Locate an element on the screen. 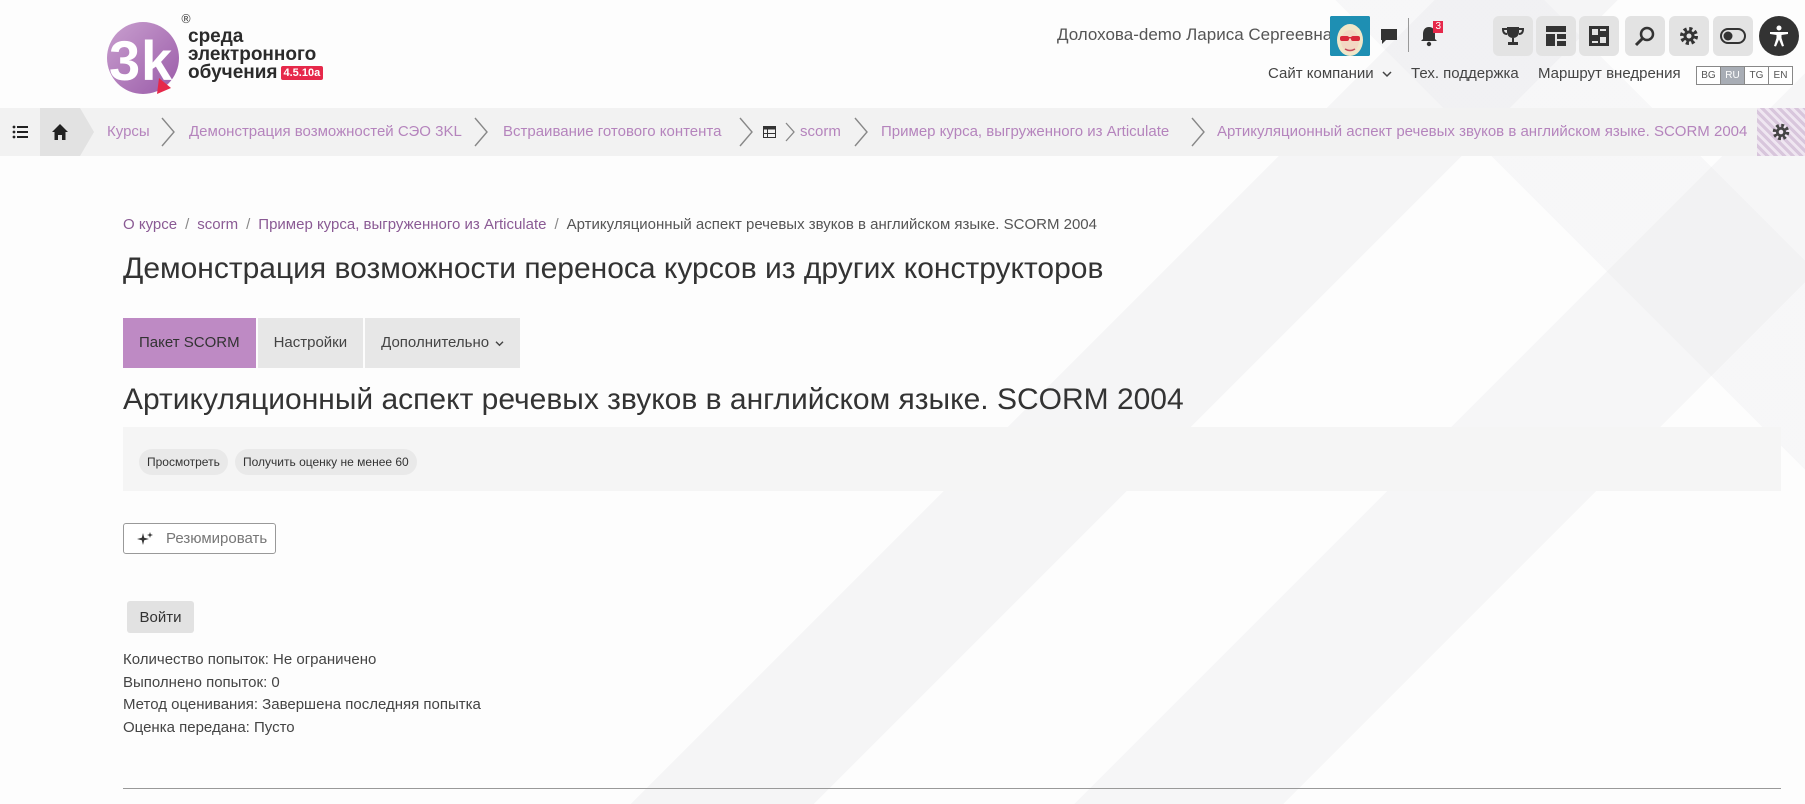  avatar is located at coordinates (1350, 36).